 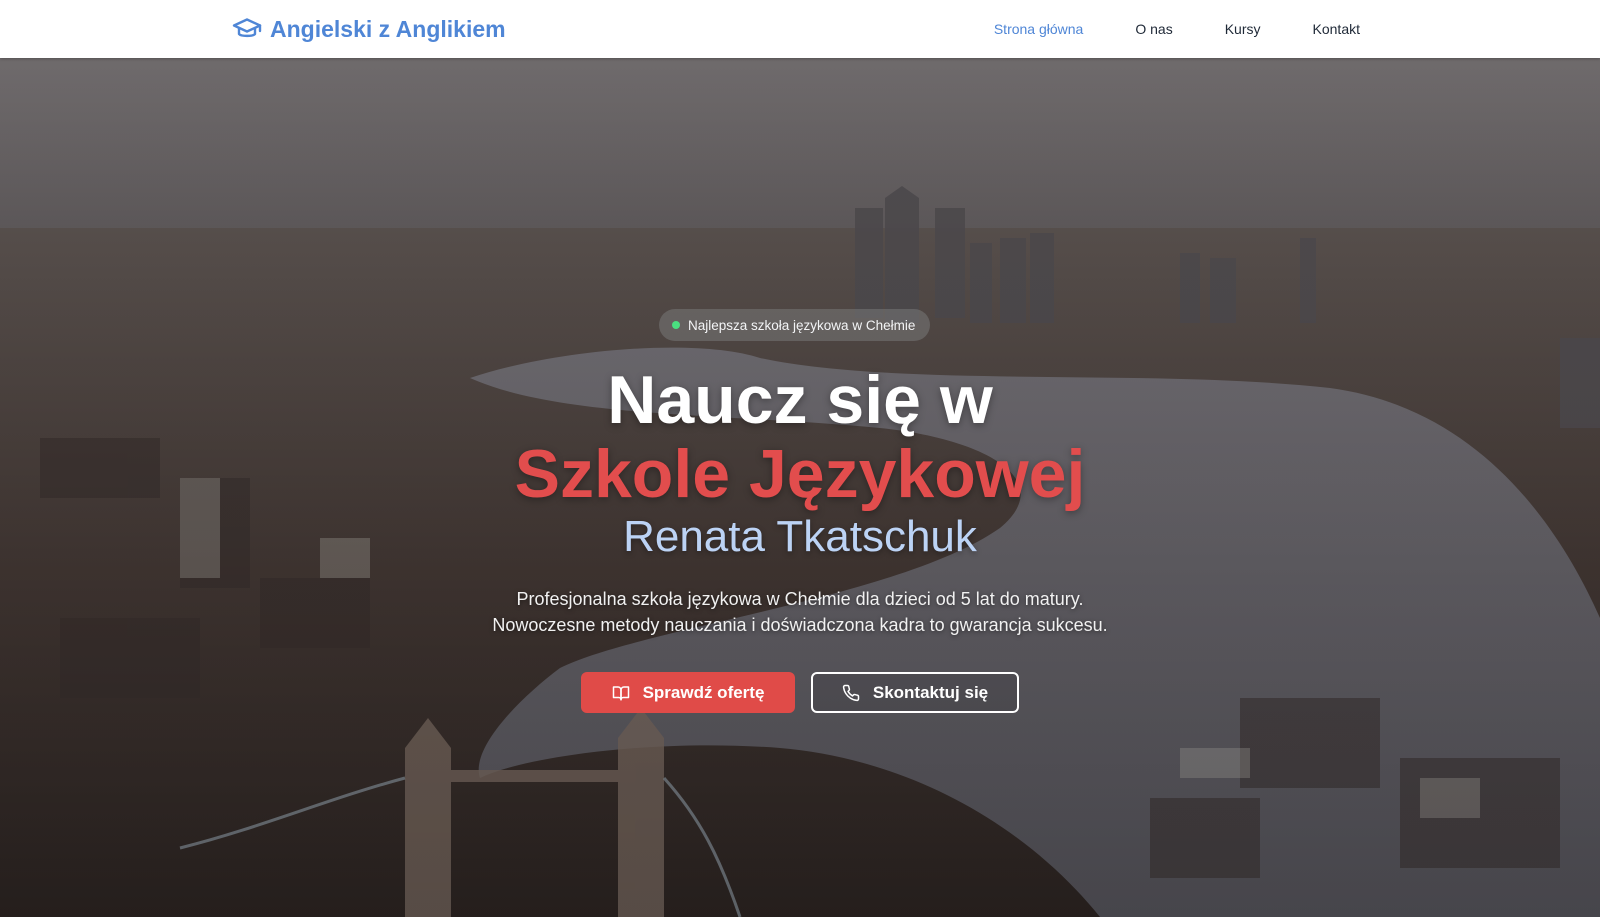 What do you see at coordinates (621, 693) in the screenshot?
I see `book-open-icon` at bounding box center [621, 693].